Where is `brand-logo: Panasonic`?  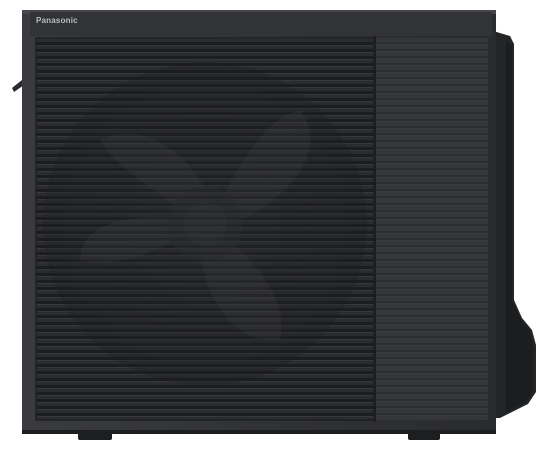
brand-logo: Panasonic is located at coordinates (57, 20).